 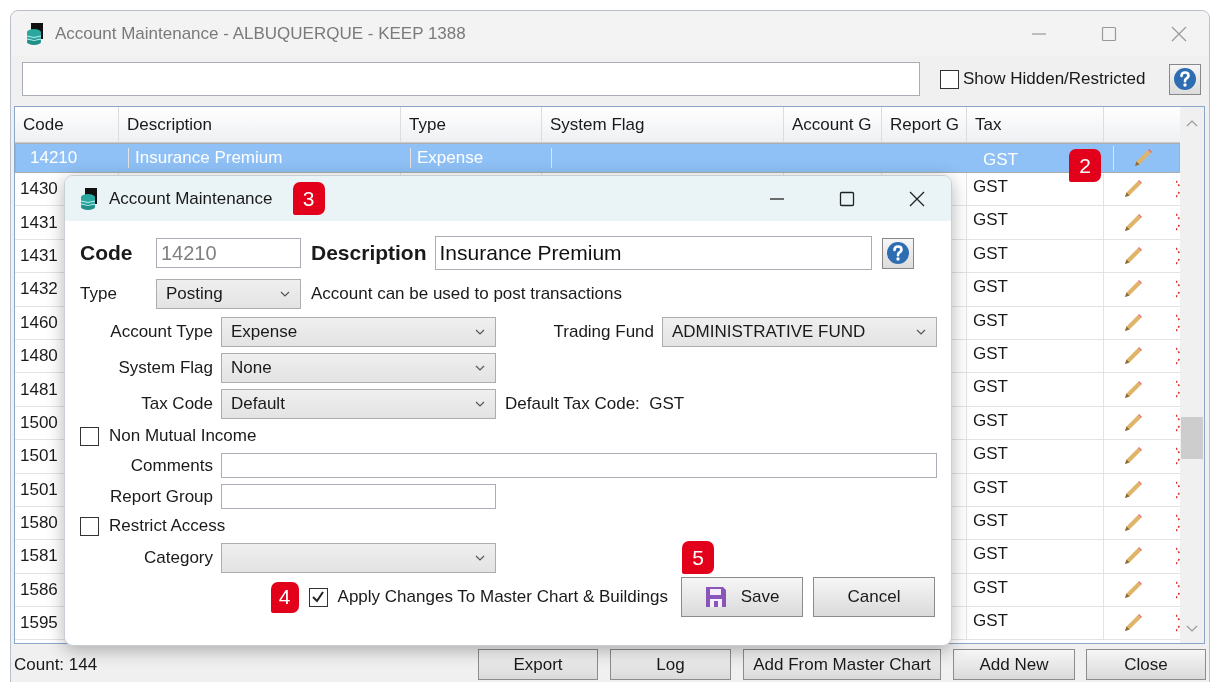 What do you see at coordinates (917, 198) in the screenshot?
I see `close-icon` at bounding box center [917, 198].